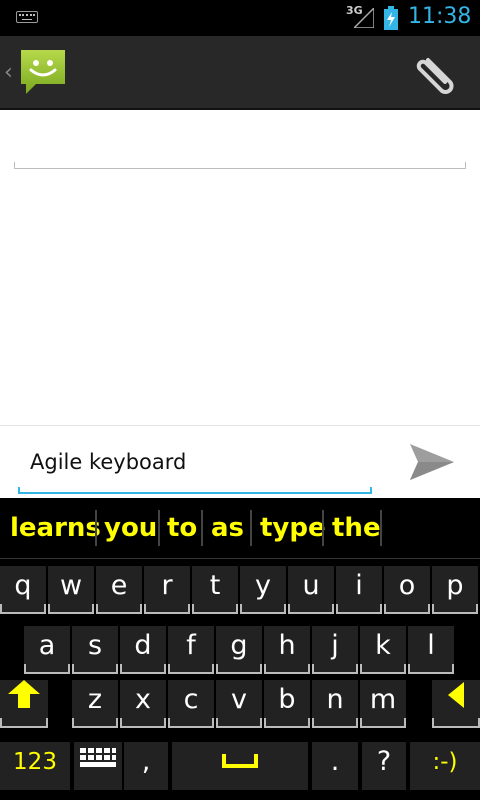  Describe the element at coordinates (335, 699) in the screenshot. I see `key-label: n` at that location.